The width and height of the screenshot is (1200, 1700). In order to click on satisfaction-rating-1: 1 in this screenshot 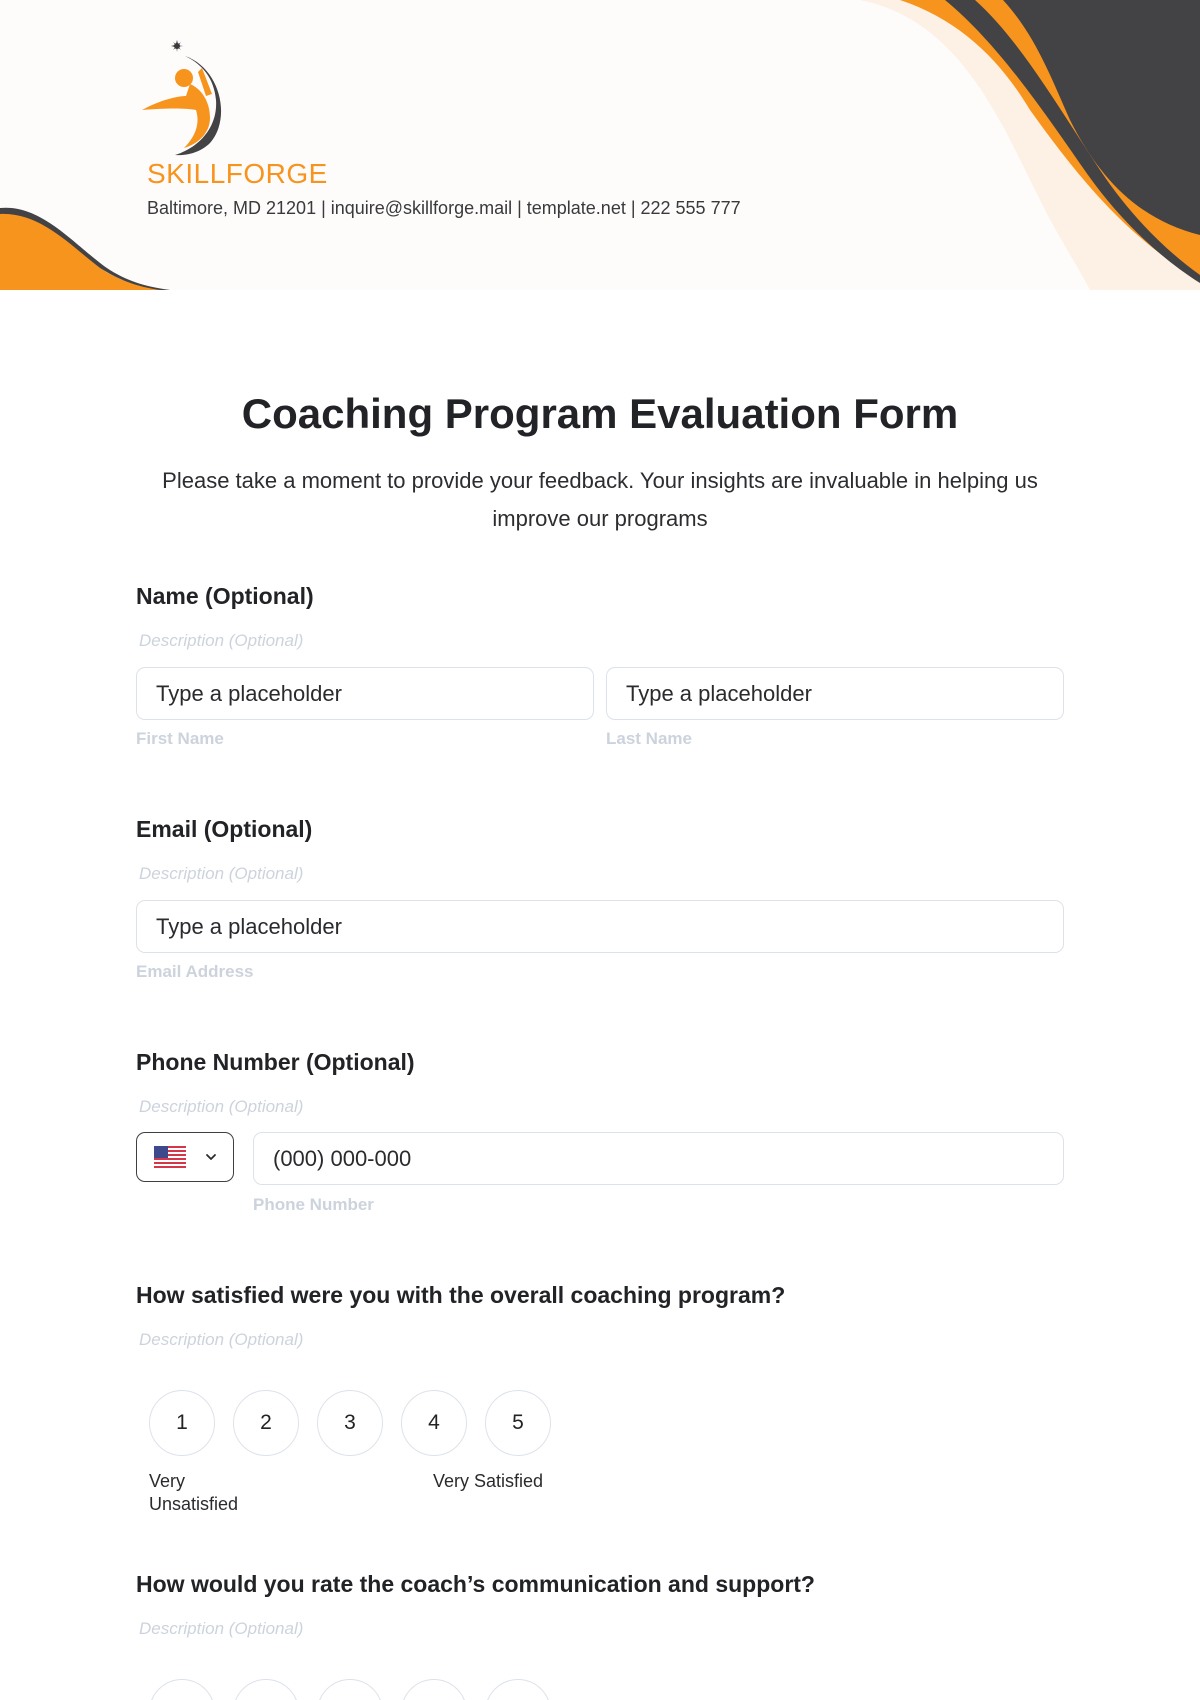, I will do `click(182, 1423)`.